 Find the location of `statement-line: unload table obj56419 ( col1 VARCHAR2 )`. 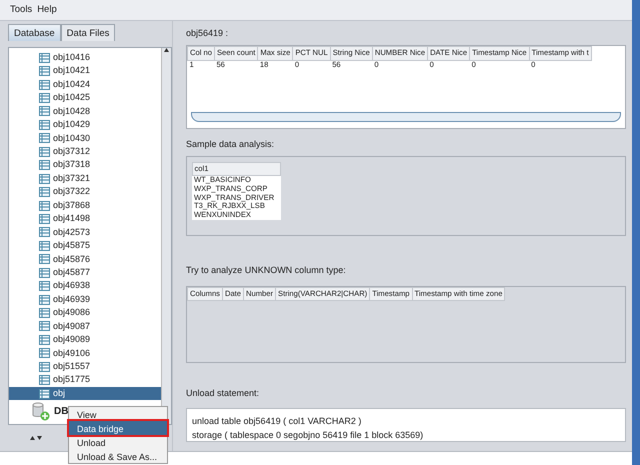

statement-line: unload table obj56419 ( col1 VARCHAR2 ) is located at coordinates (277, 421).